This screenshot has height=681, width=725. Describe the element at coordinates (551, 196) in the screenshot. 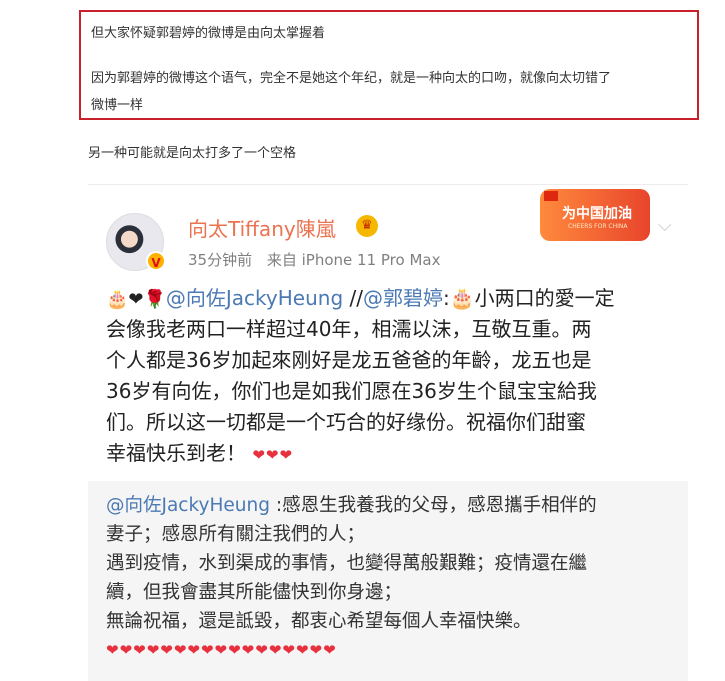

I see `flag-icon` at that location.